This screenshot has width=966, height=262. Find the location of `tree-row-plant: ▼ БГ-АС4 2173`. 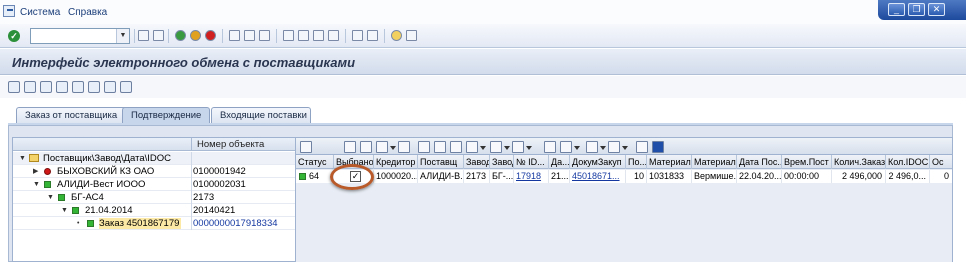

tree-row-plant: ▼ БГ-АС4 2173 is located at coordinates (154, 197).